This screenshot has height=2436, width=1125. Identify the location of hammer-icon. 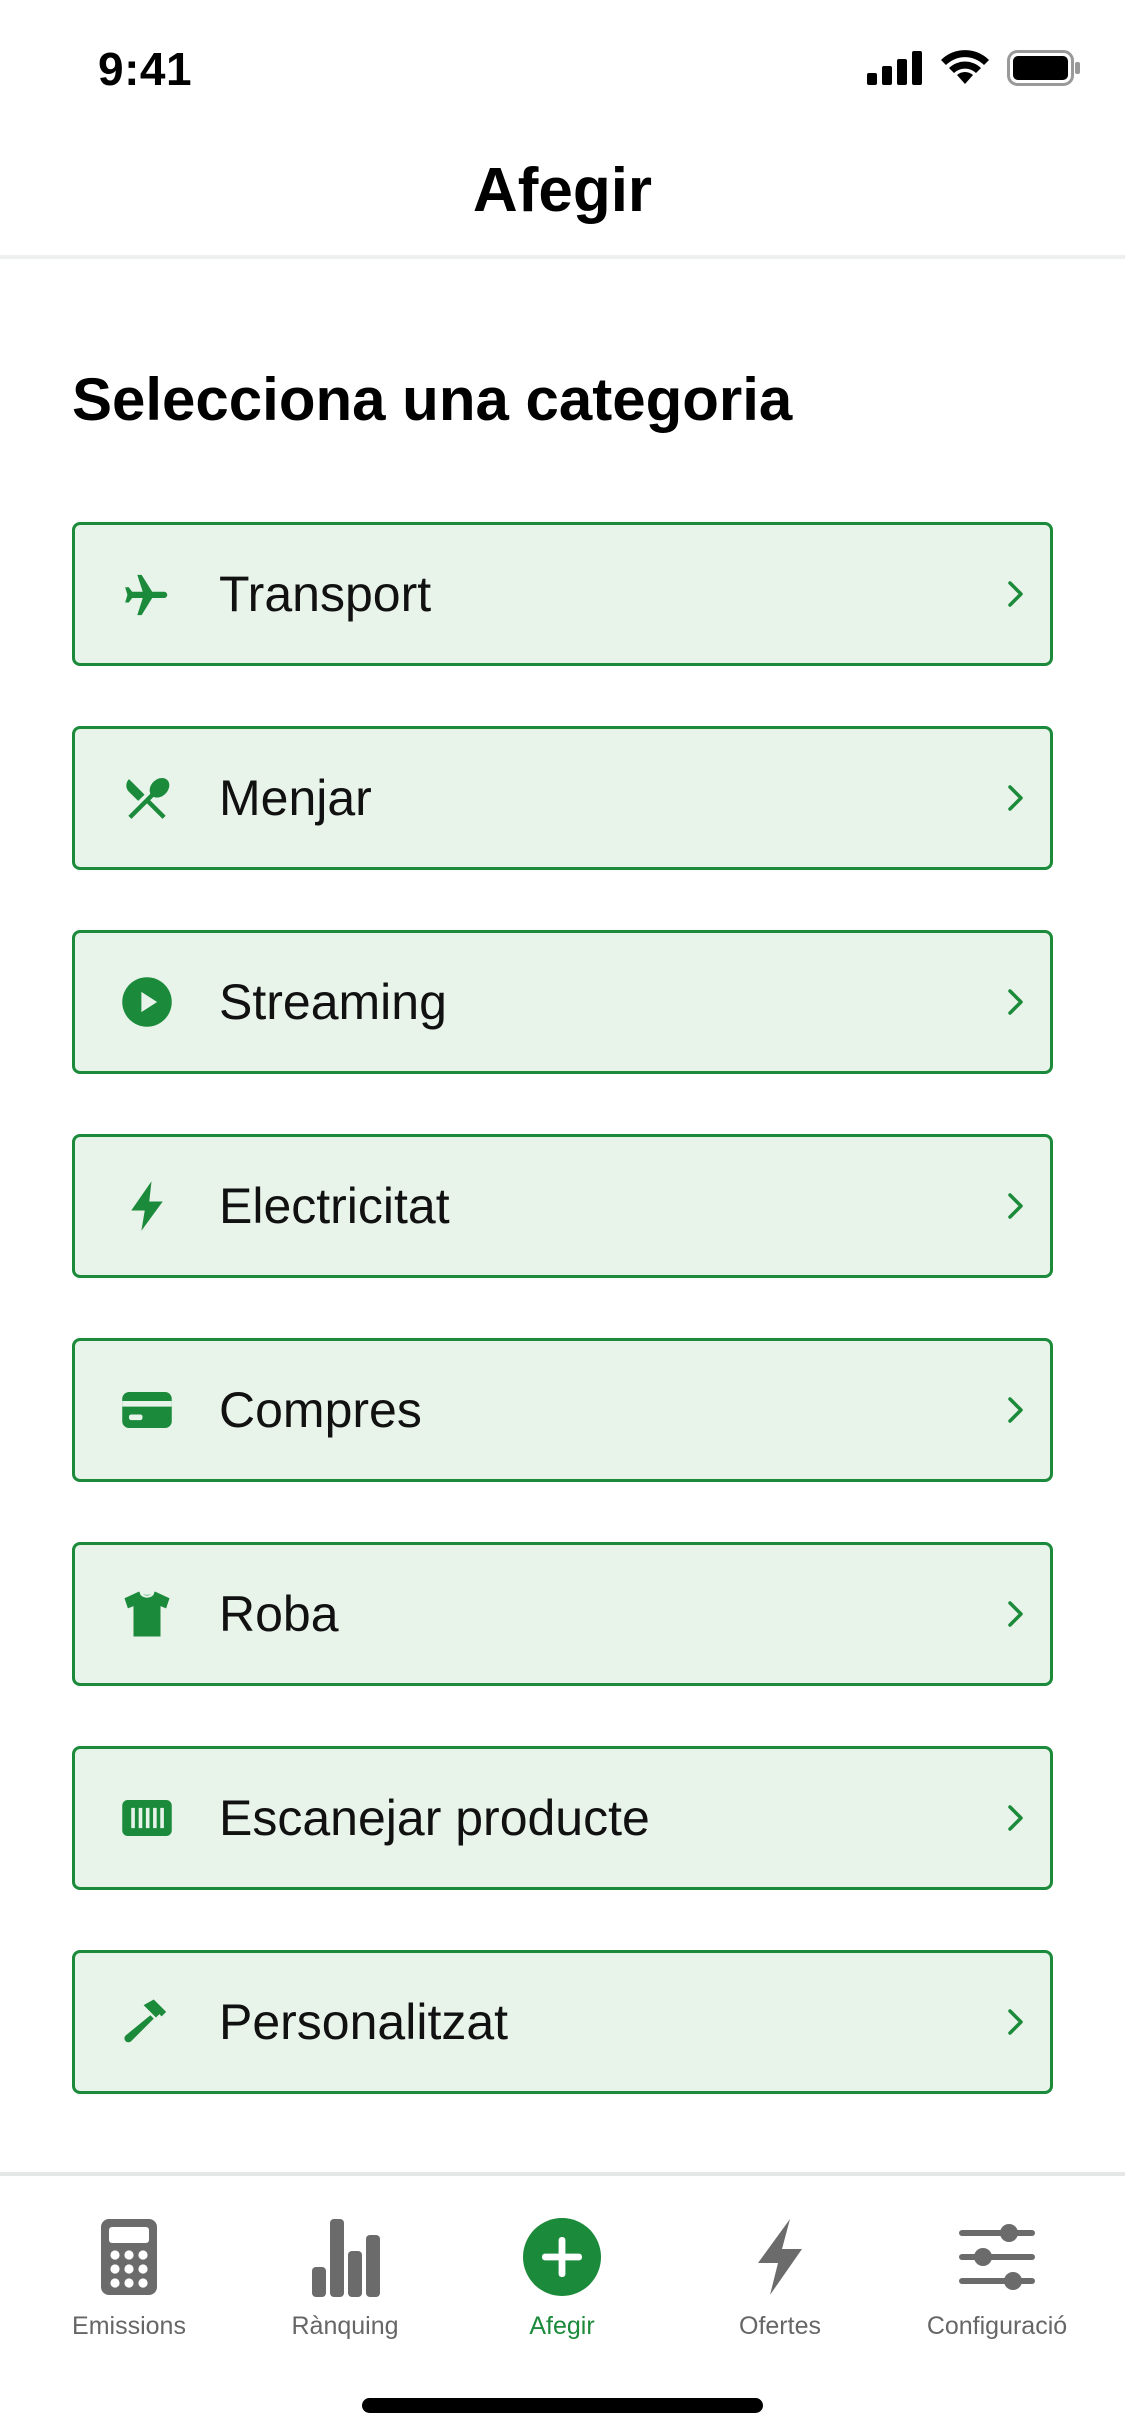
(147, 2022).